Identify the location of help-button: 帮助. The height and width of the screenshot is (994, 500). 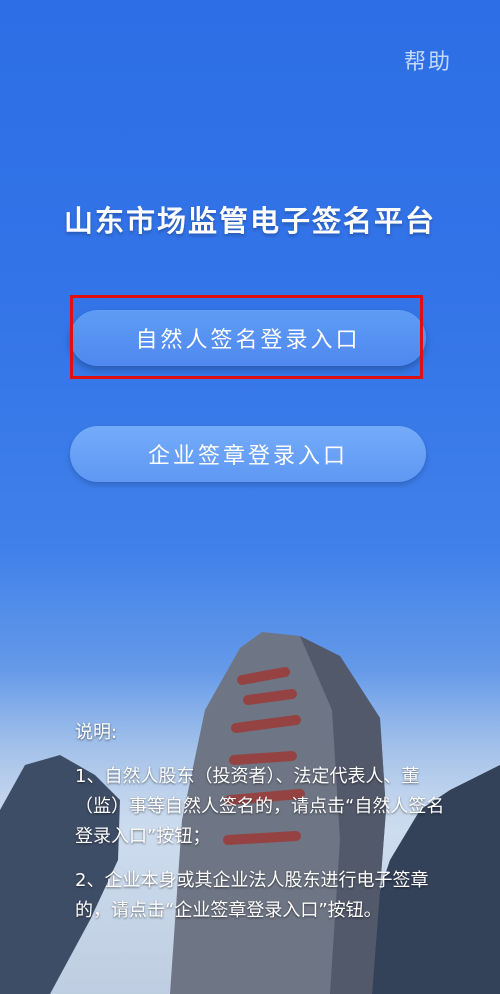
(428, 60).